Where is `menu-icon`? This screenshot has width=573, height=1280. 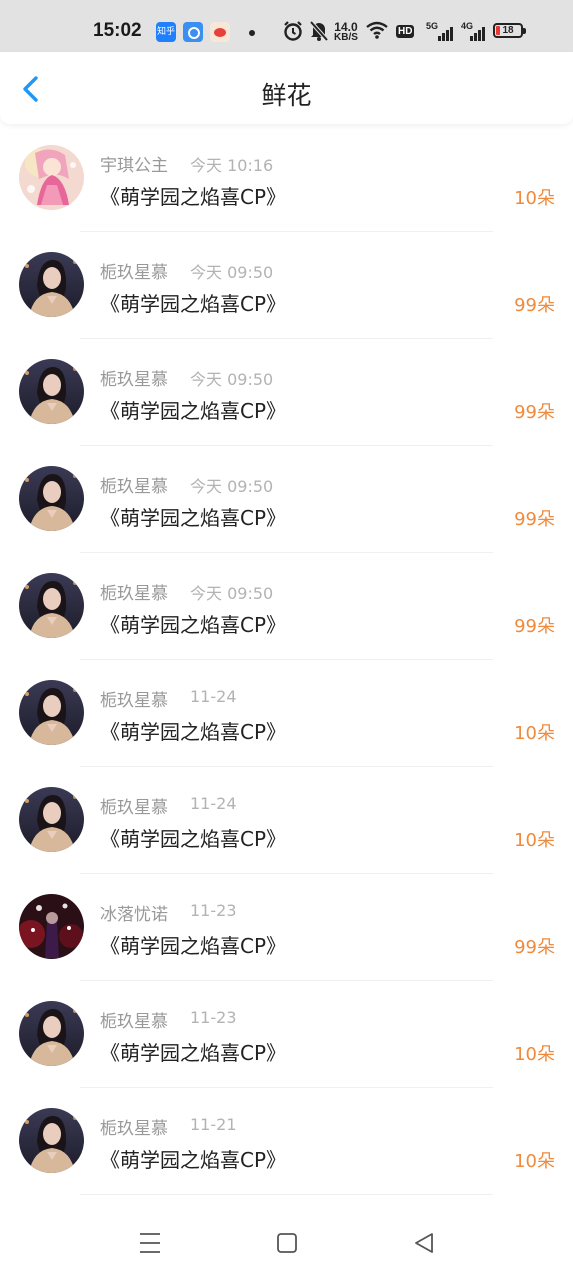 menu-icon is located at coordinates (150, 1243).